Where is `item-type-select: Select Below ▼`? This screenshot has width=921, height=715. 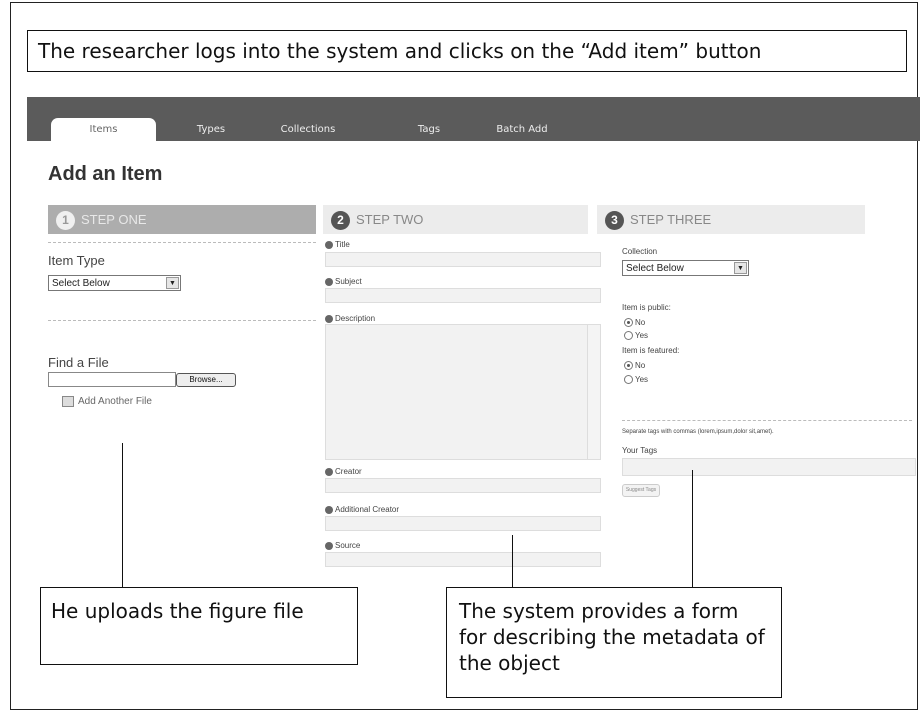
item-type-select: Select Below ▼ is located at coordinates (114, 283).